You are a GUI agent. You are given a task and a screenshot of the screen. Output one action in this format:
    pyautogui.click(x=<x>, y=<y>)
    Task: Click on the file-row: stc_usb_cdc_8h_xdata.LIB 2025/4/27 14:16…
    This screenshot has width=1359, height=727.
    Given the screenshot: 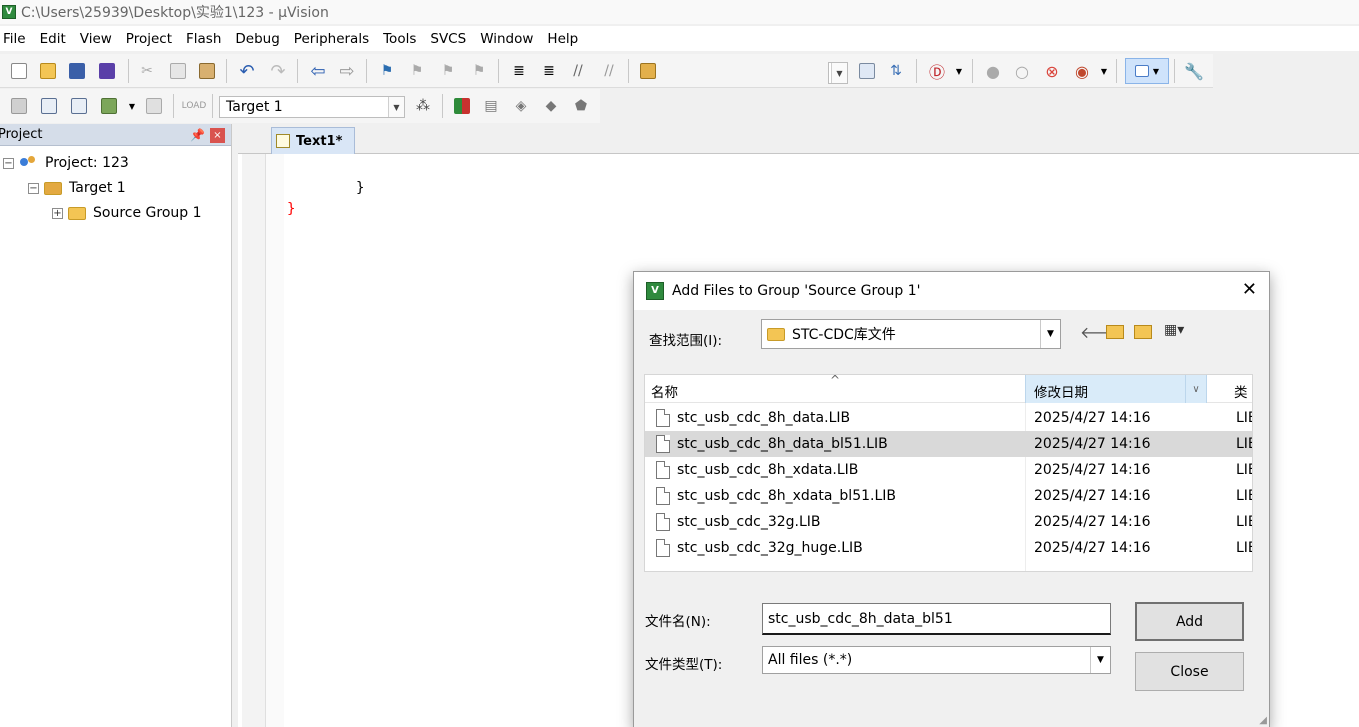 What is the action you would take?
    pyautogui.click(x=948, y=470)
    